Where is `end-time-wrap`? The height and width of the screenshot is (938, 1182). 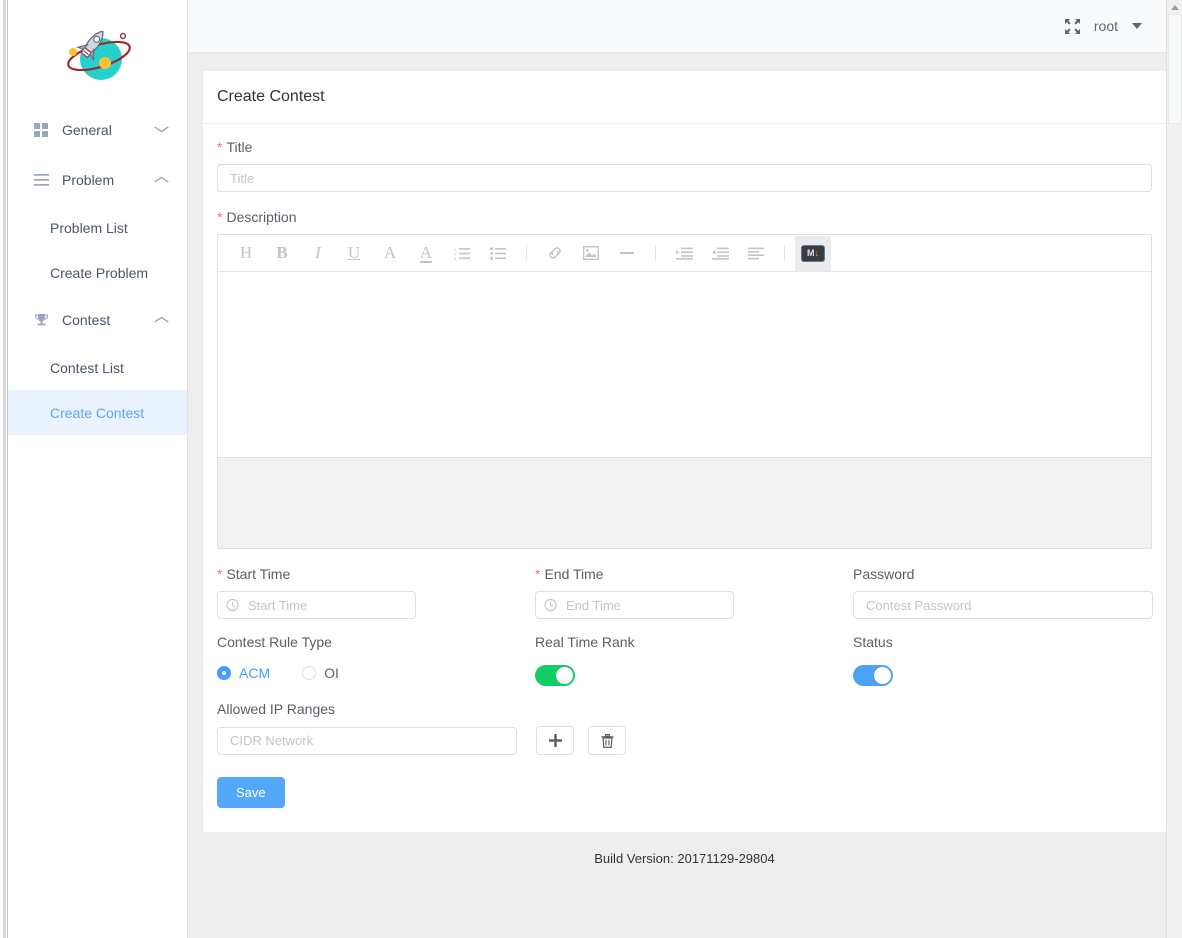 end-time-wrap is located at coordinates (634, 605).